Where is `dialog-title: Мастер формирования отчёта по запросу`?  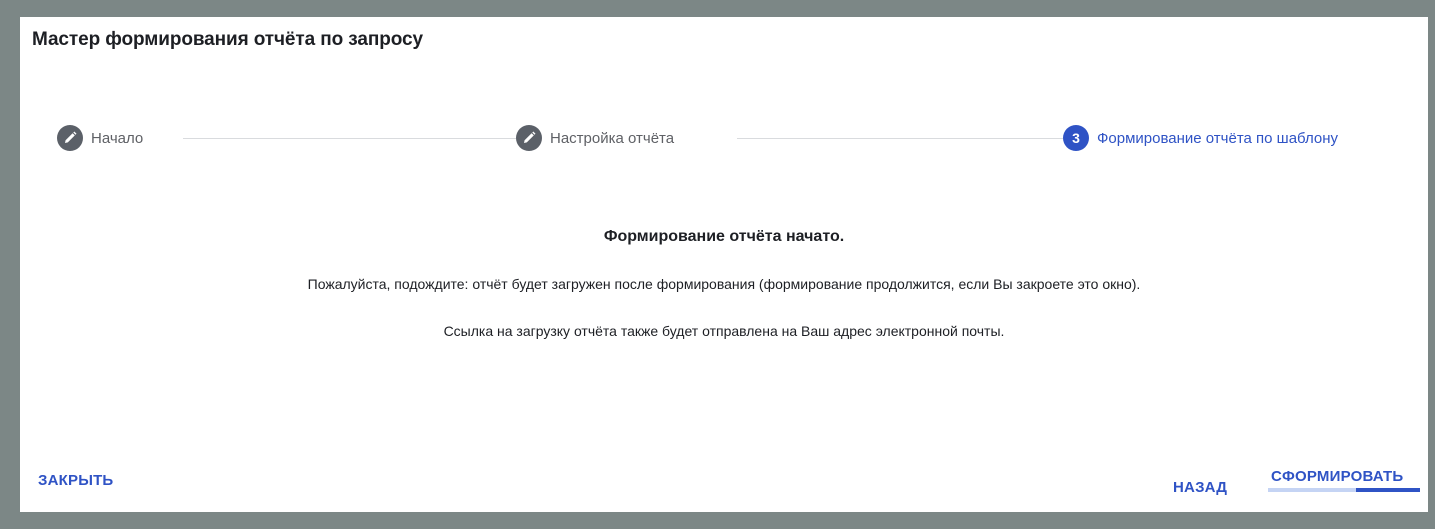
dialog-title: Мастер формирования отчёта по запросу is located at coordinates (227, 39).